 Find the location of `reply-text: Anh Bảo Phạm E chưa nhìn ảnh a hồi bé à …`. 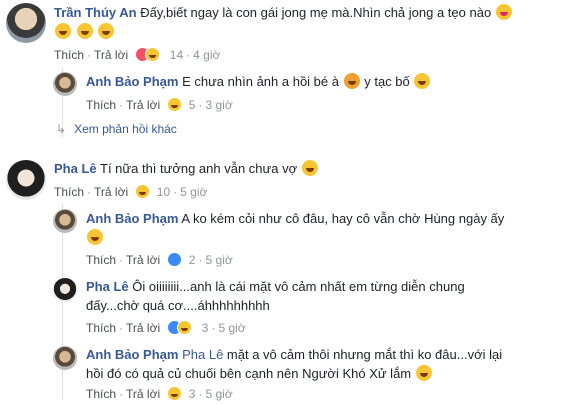

reply-text: Anh Bảo Phạm E chưa nhìn ảnh a hồi bé à … is located at coordinates (258, 82).